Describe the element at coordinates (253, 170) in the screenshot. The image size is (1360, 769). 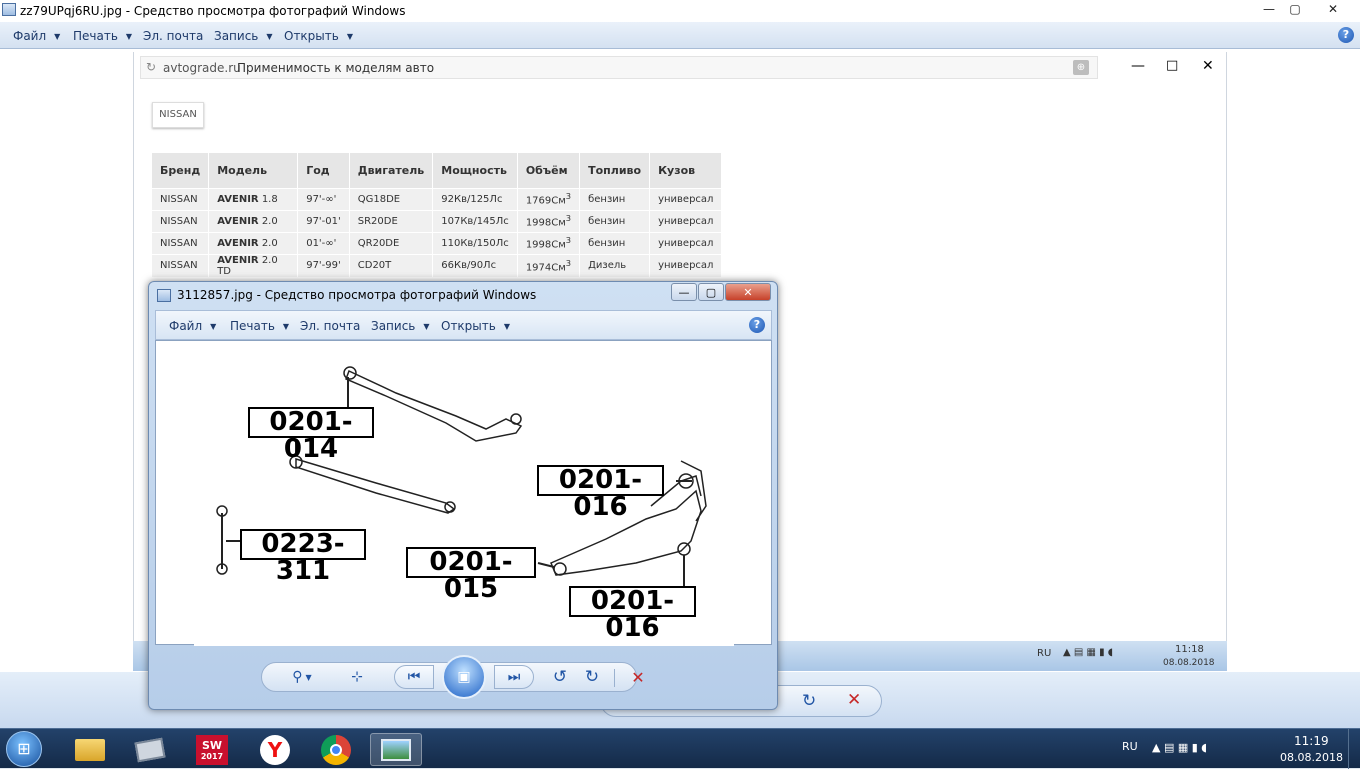
I see `header-model: Модель` at that location.